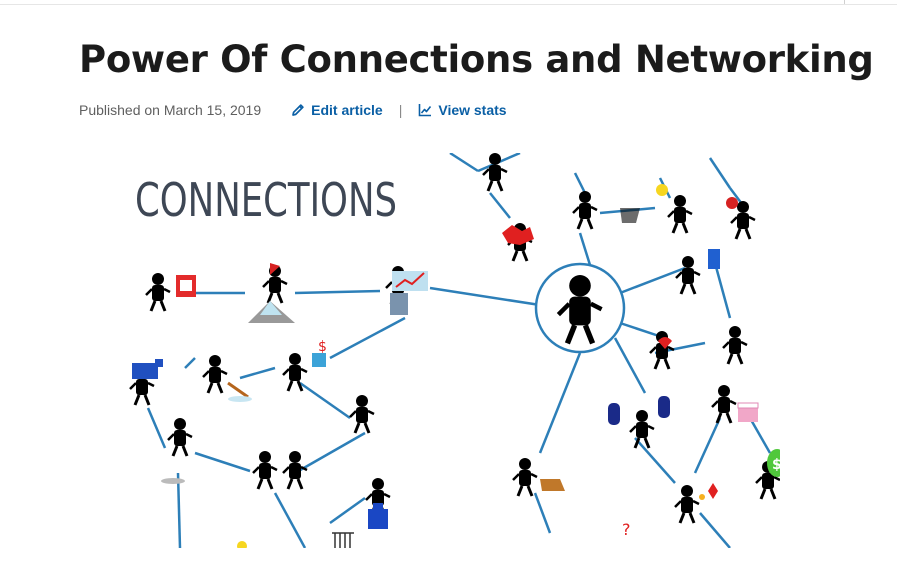 The image size is (897, 581). Describe the element at coordinates (347, 110) in the screenshot. I see `edit-article-label: Edit article` at that location.